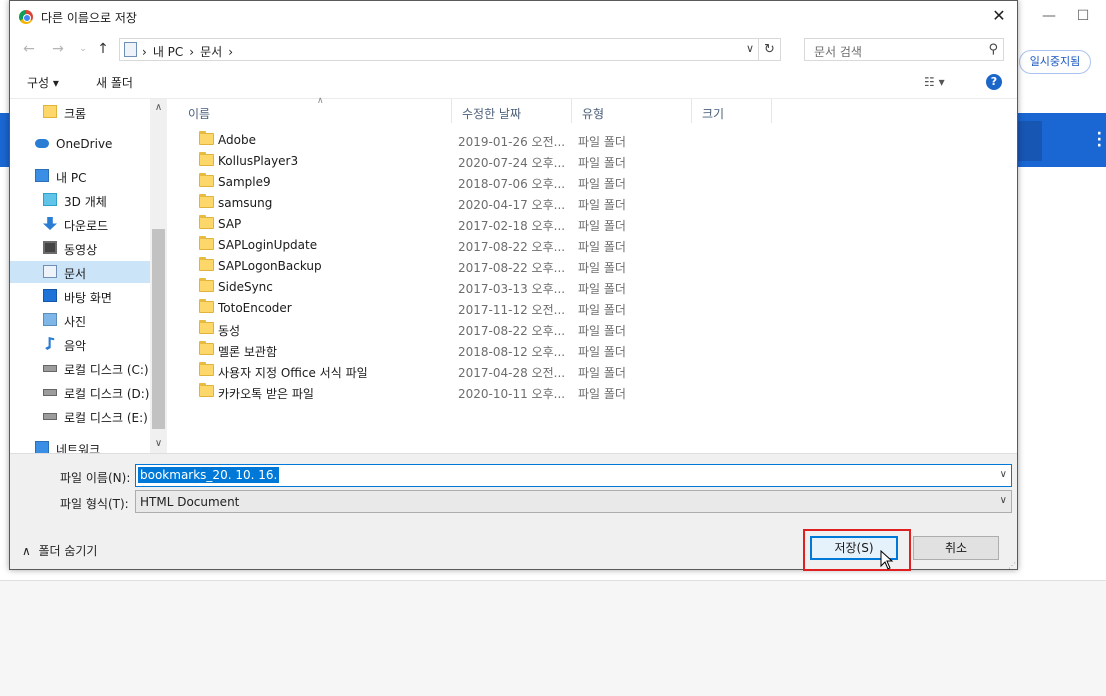  I want to click on sidebar-item-label: 문서, so click(75, 274).